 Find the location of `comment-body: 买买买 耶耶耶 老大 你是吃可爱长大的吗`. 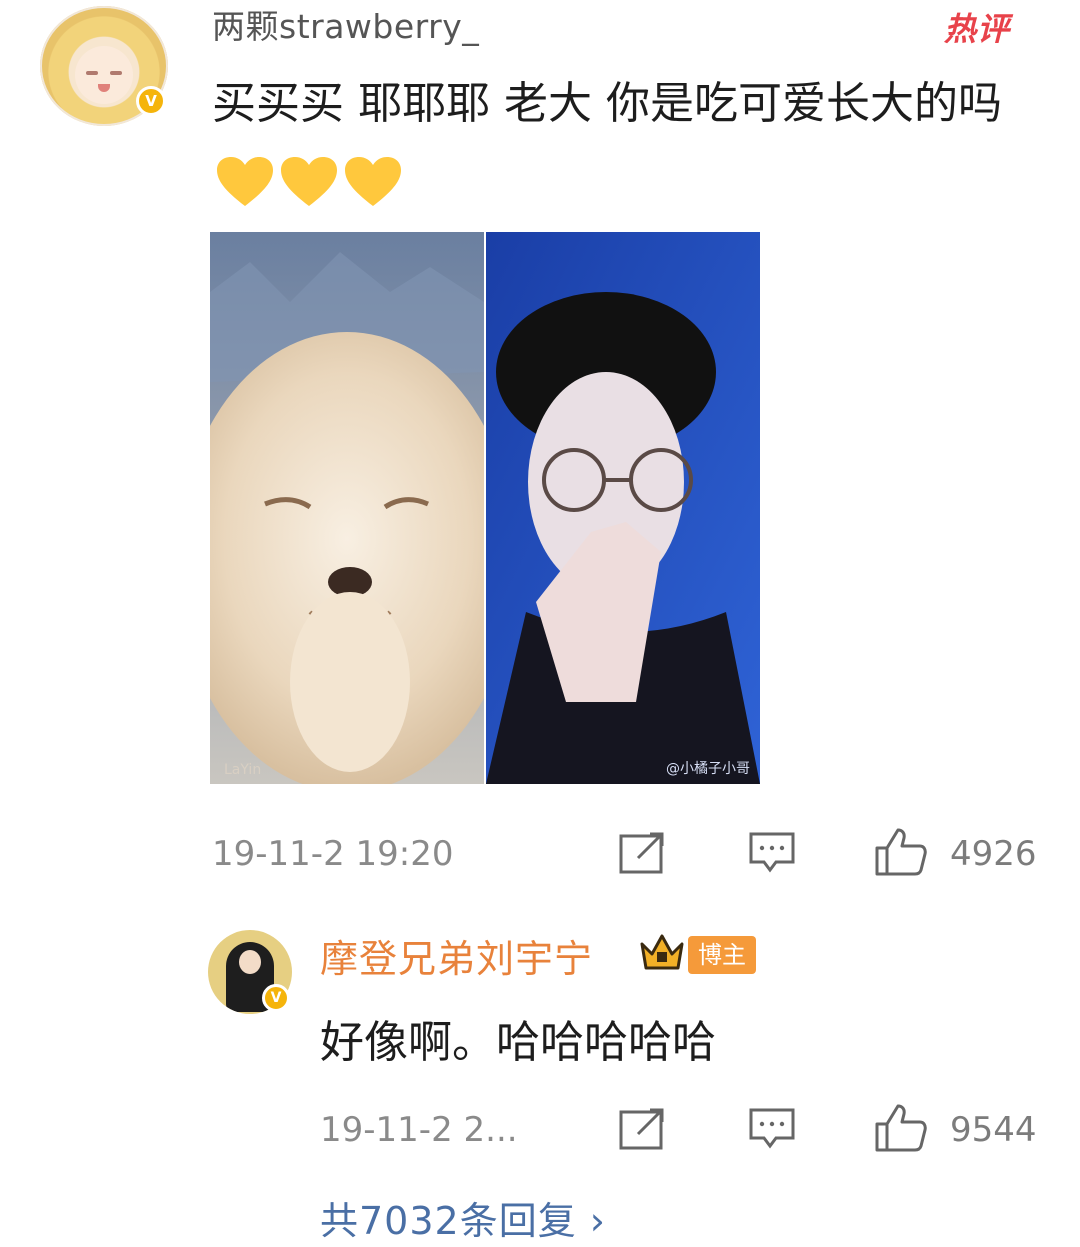

comment-body: 买买买 耶耶耶 老大 你是吃可爱长大的吗 is located at coordinates (607, 103).